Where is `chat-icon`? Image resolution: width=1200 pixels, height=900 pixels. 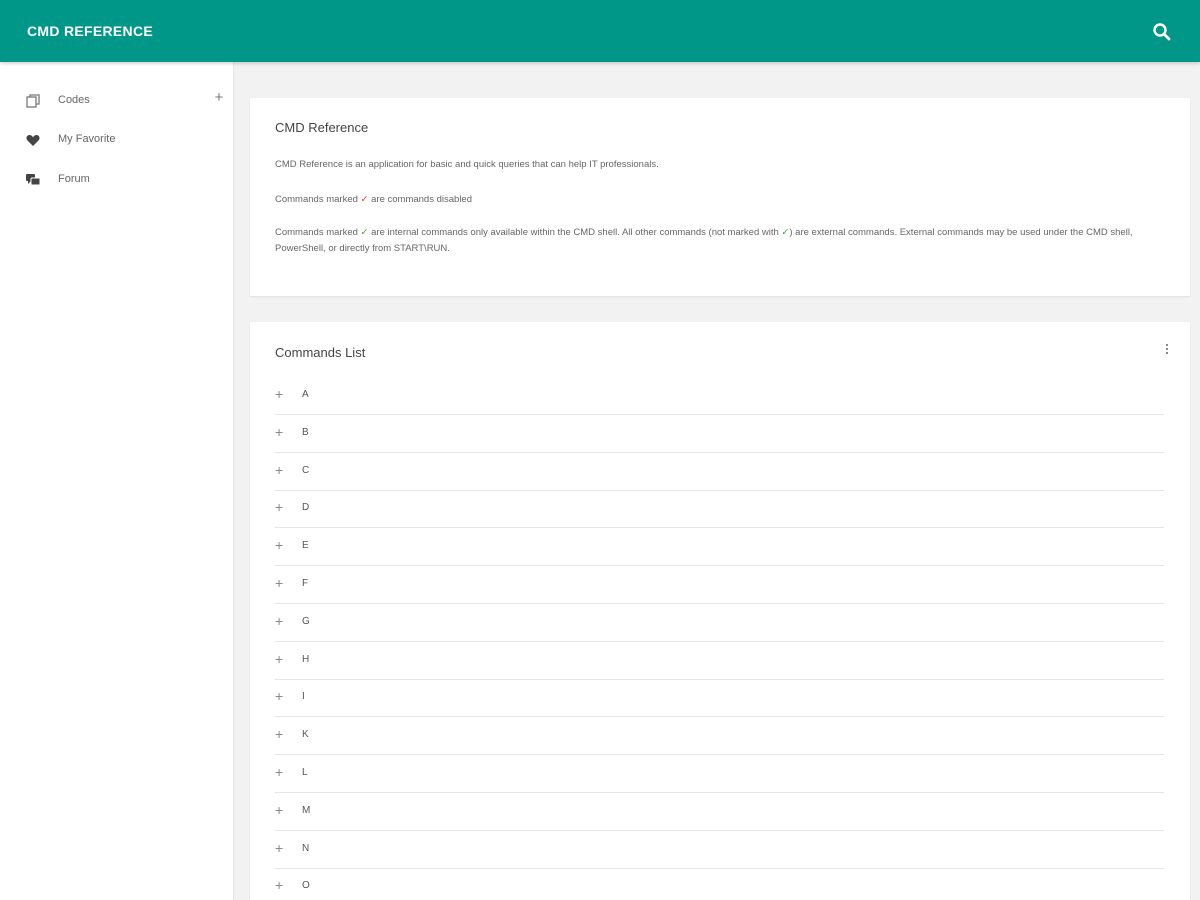 chat-icon is located at coordinates (33, 180).